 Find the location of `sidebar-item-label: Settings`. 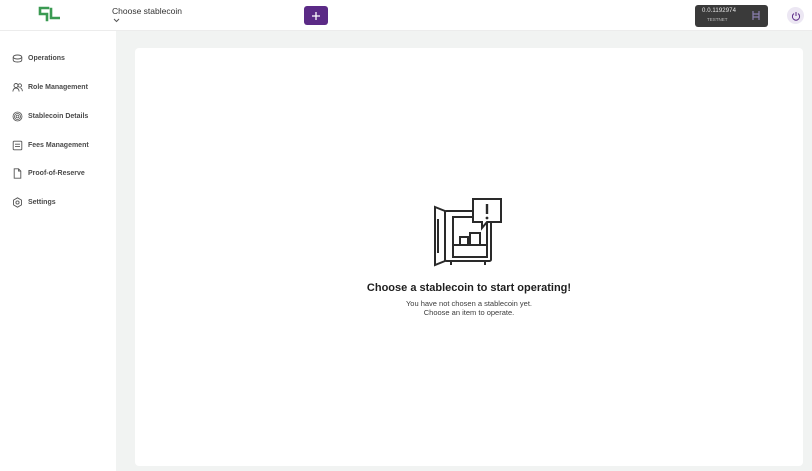

sidebar-item-label: Settings is located at coordinates (42, 202).